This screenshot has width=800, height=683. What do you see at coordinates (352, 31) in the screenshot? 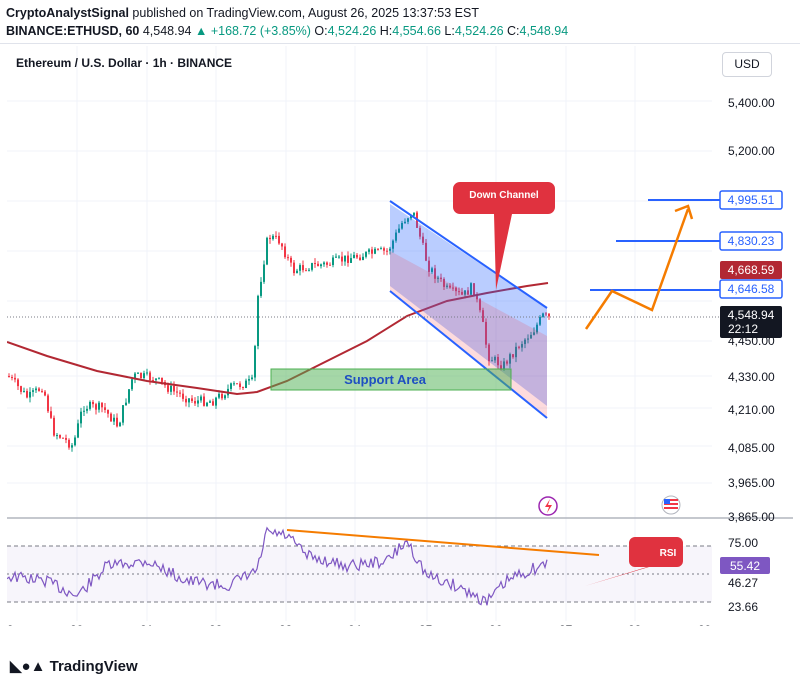
I see `open-value: 4,524.26` at bounding box center [352, 31].